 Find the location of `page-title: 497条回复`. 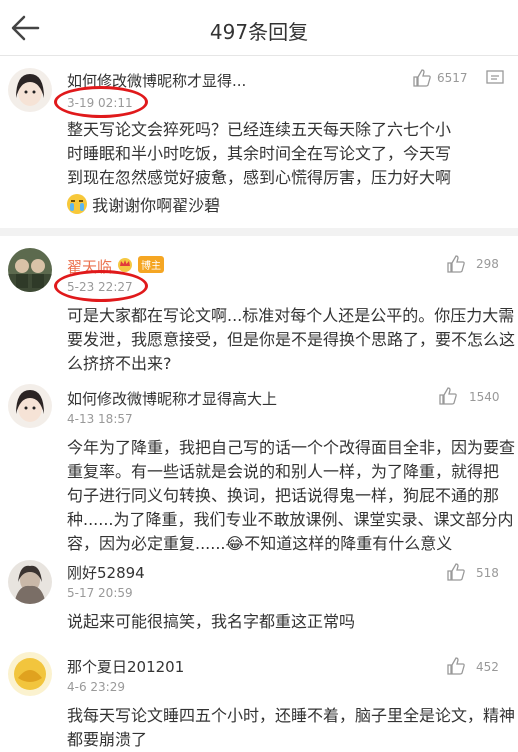

page-title: 497条回复 is located at coordinates (259, 32).